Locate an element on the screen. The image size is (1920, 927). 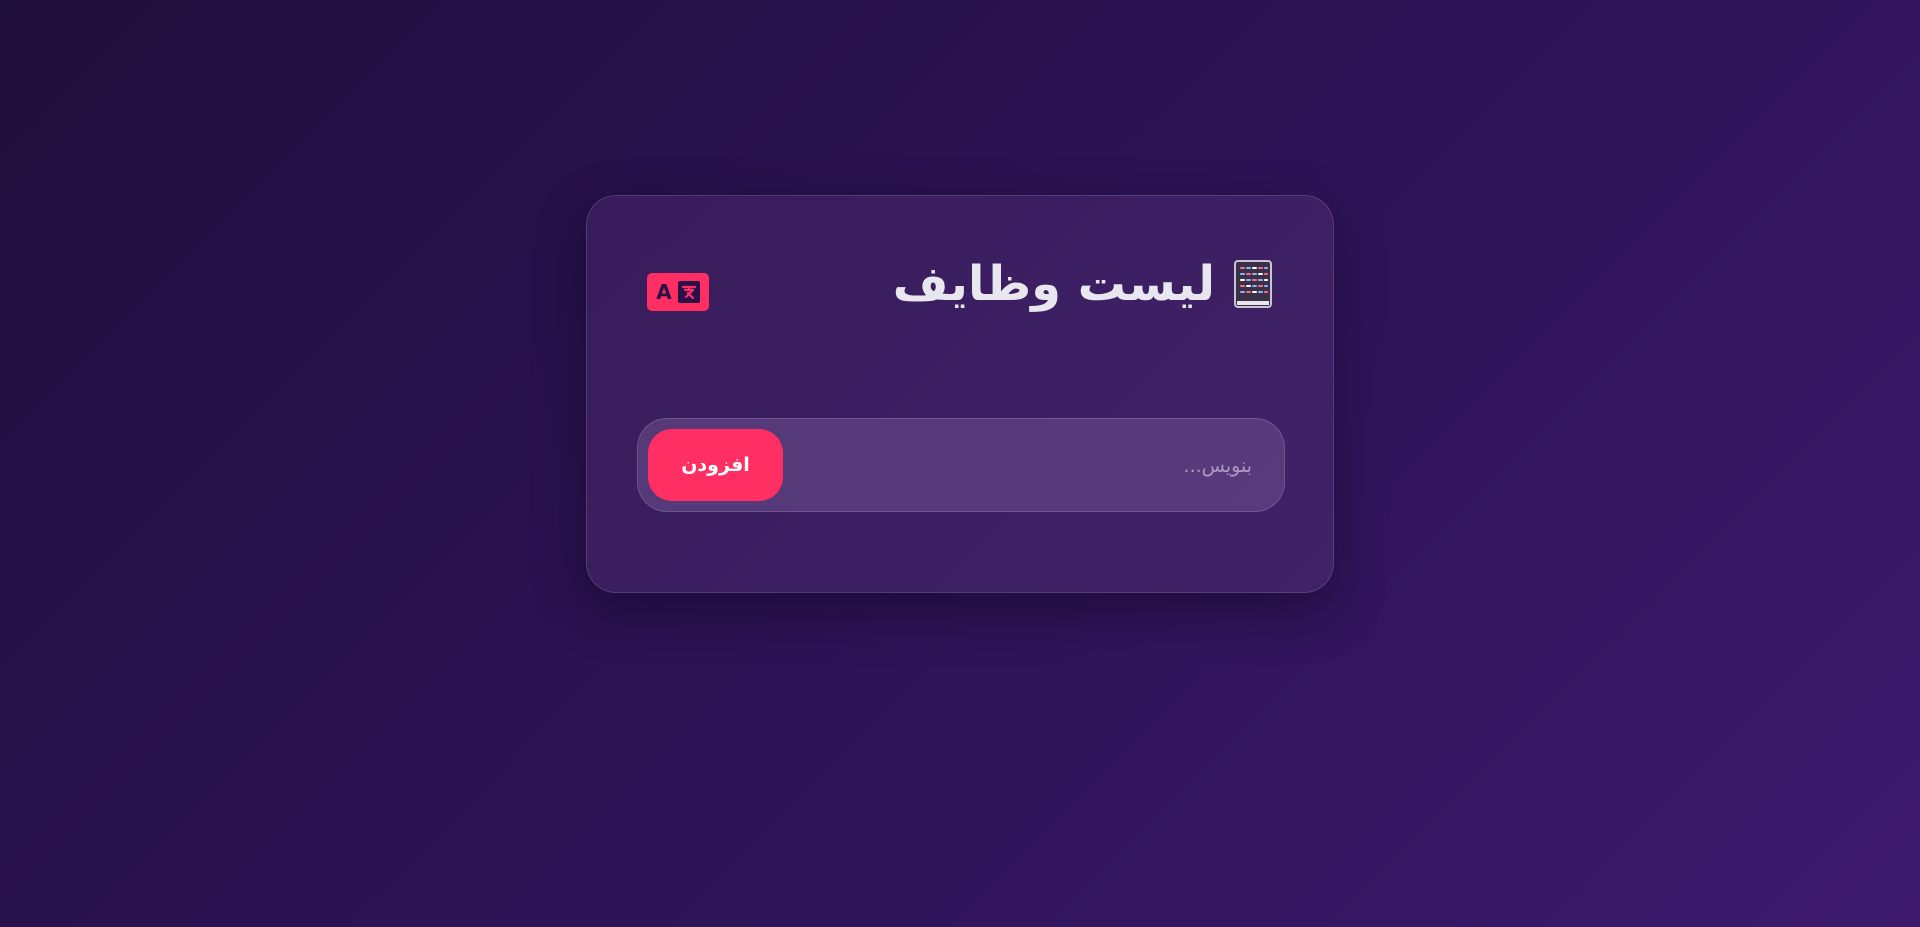
language-toggle-letter: A is located at coordinates (664, 292).